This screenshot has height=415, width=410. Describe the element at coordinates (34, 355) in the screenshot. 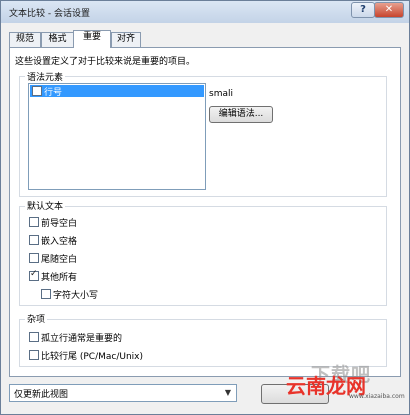

I see `compare-line-endings-checkbox` at that location.